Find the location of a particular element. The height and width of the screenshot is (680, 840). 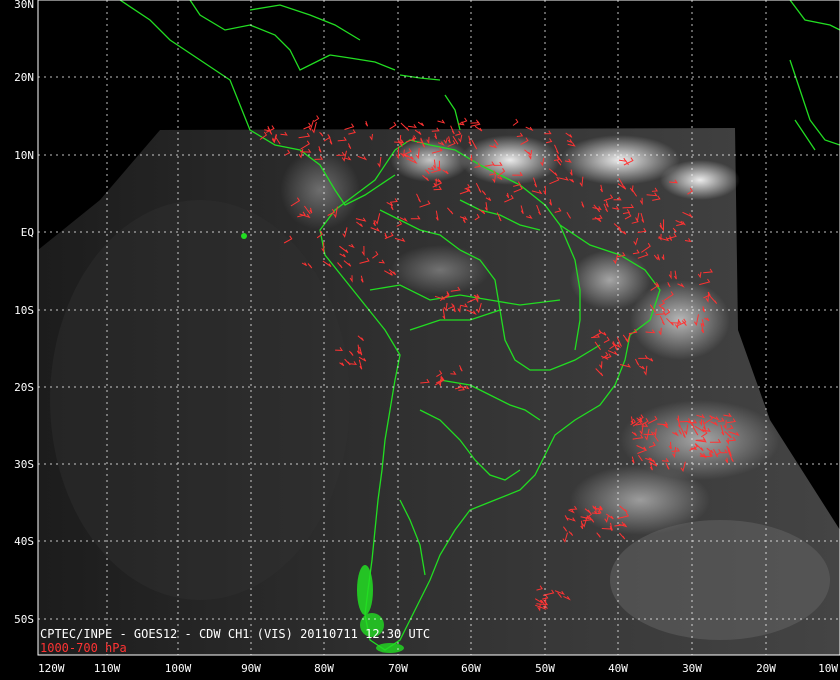

latitude-label: 10S is located at coordinates (24, 310).